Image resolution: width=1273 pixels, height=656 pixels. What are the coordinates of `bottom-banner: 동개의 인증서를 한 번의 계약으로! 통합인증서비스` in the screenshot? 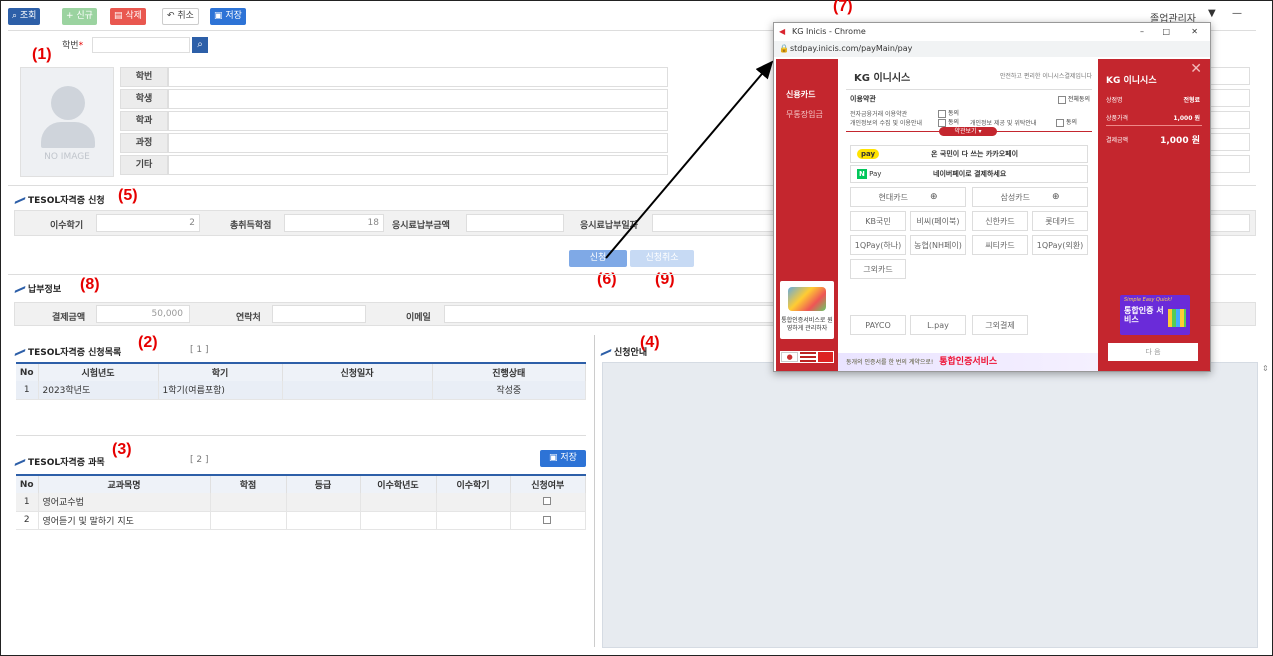 It's located at (968, 362).